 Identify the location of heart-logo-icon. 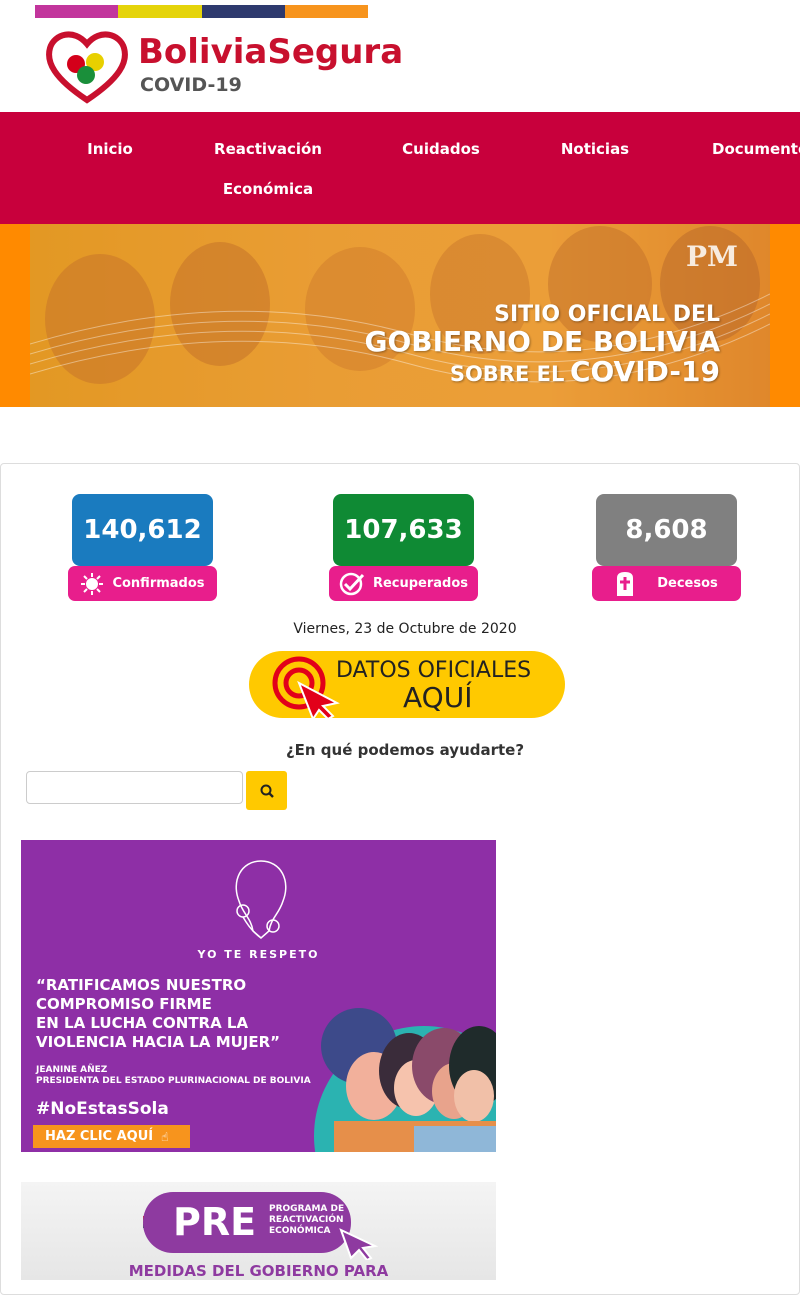
(87, 66).